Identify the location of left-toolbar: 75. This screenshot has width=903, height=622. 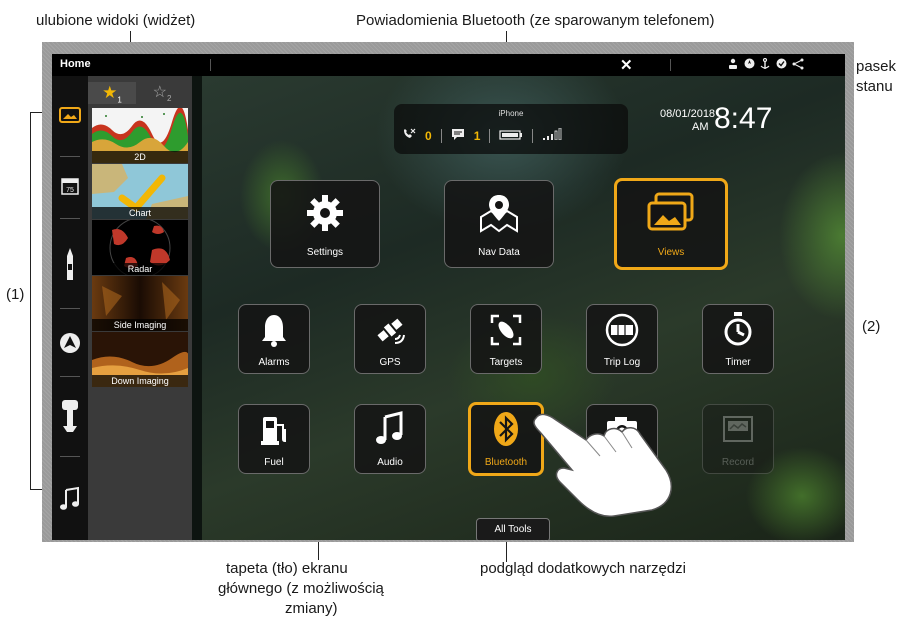
(70, 308).